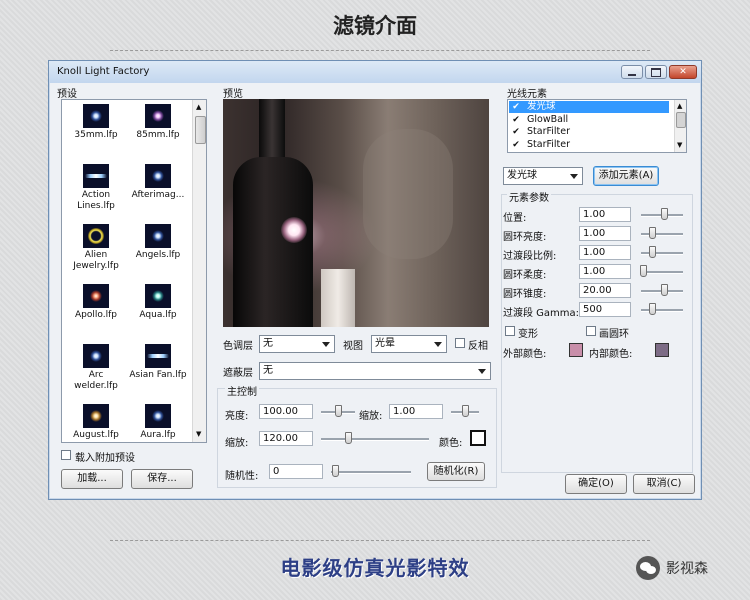 This screenshot has height=600, width=750. I want to click on divider, so click(380, 540).